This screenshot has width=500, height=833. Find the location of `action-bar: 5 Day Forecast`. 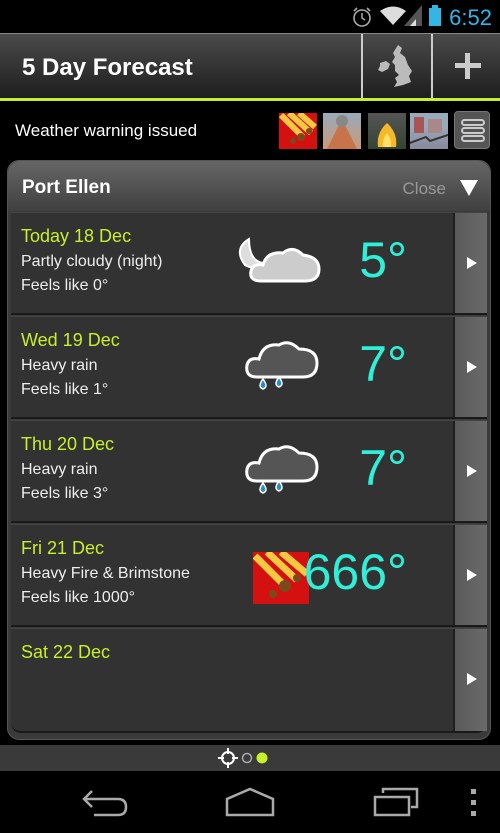

action-bar: 5 Day Forecast is located at coordinates (250, 65).